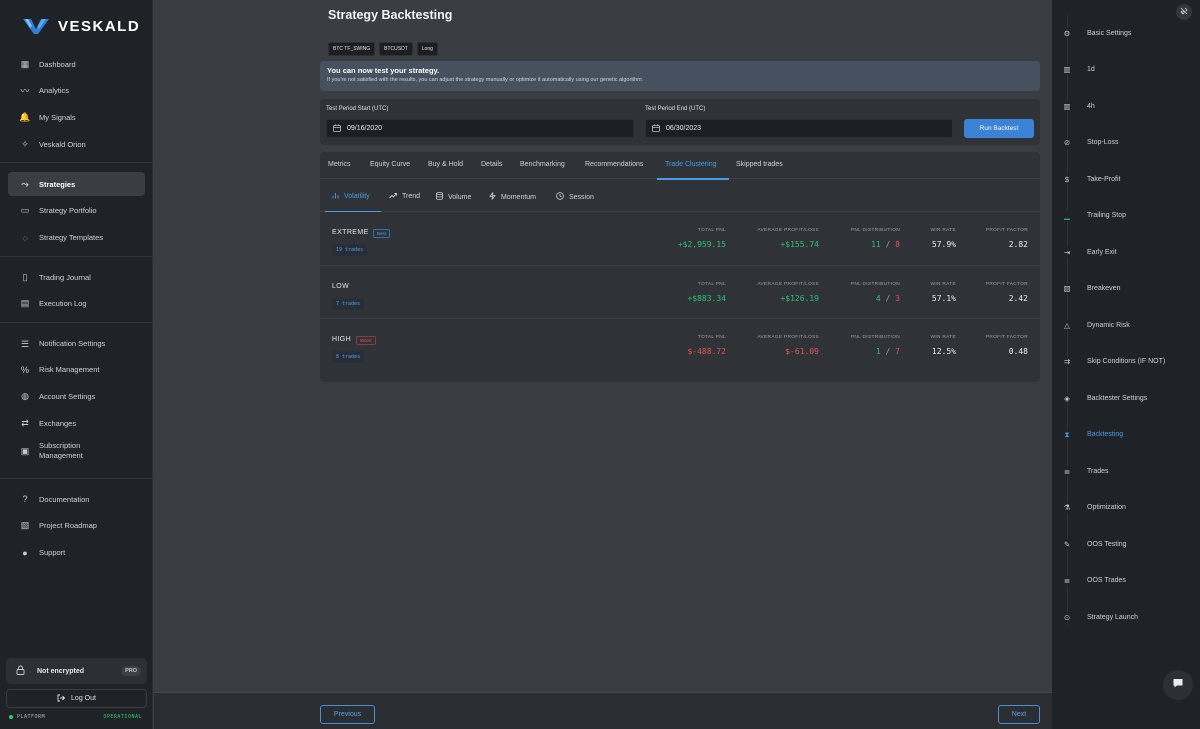 This screenshot has width=1200, height=729. Describe the element at coordinates (1096, 33) in the screenshot. I see `step-basic-settings: ⚙ Basic Settings` at that location.